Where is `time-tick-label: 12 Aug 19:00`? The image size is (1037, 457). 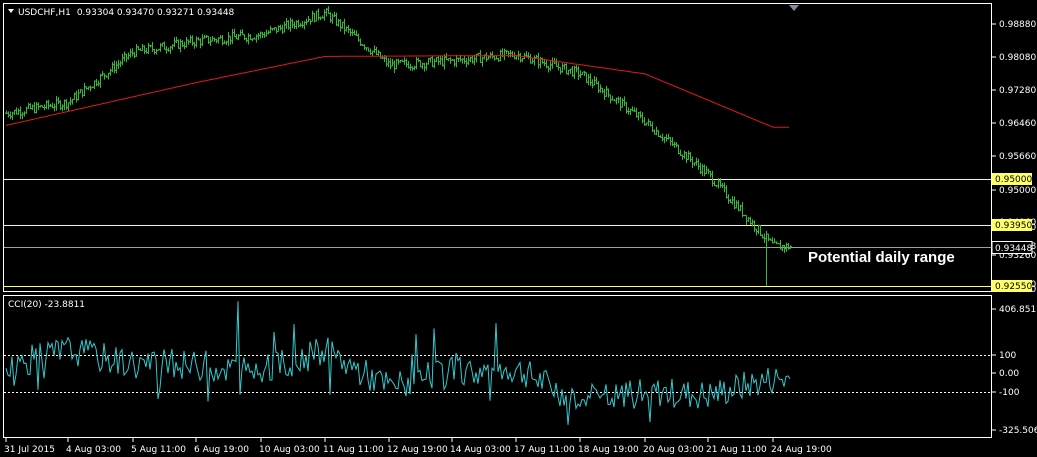 time-tick-label: 12 Aug 19:00 is located at coordinates (417, 450).